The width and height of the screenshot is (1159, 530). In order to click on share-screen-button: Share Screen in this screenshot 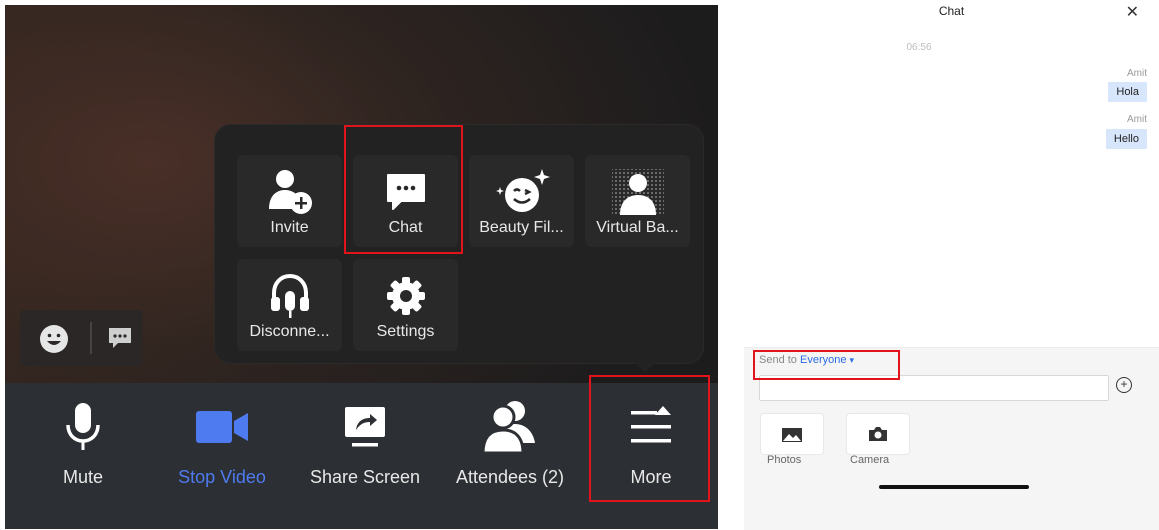, I will do `click(365, 438)`.